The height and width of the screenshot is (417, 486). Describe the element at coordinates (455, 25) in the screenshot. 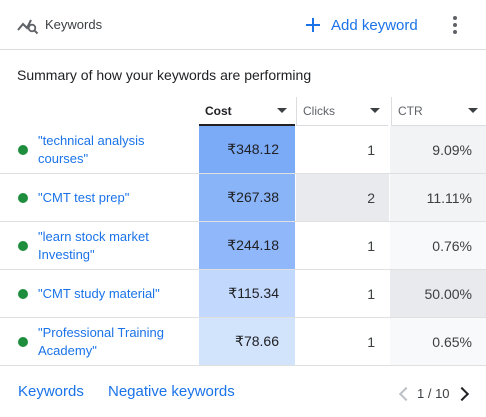

I see `more-options-icon` at that location.